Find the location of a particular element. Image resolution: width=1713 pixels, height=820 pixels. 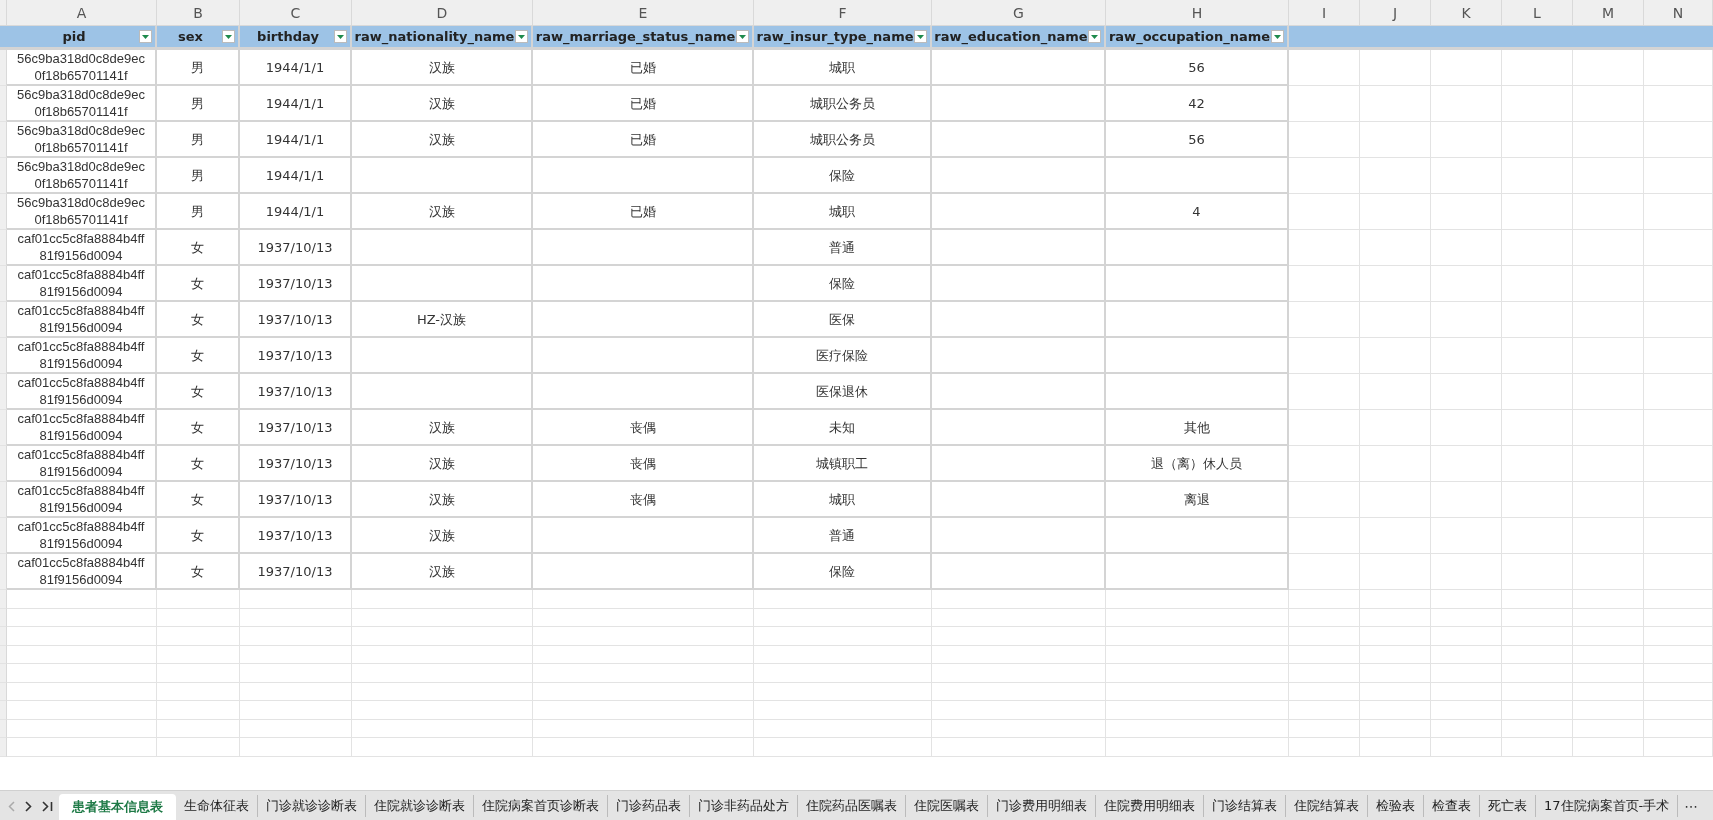

table-cell: 1937/10/13 is located at coordinates (296, 572).